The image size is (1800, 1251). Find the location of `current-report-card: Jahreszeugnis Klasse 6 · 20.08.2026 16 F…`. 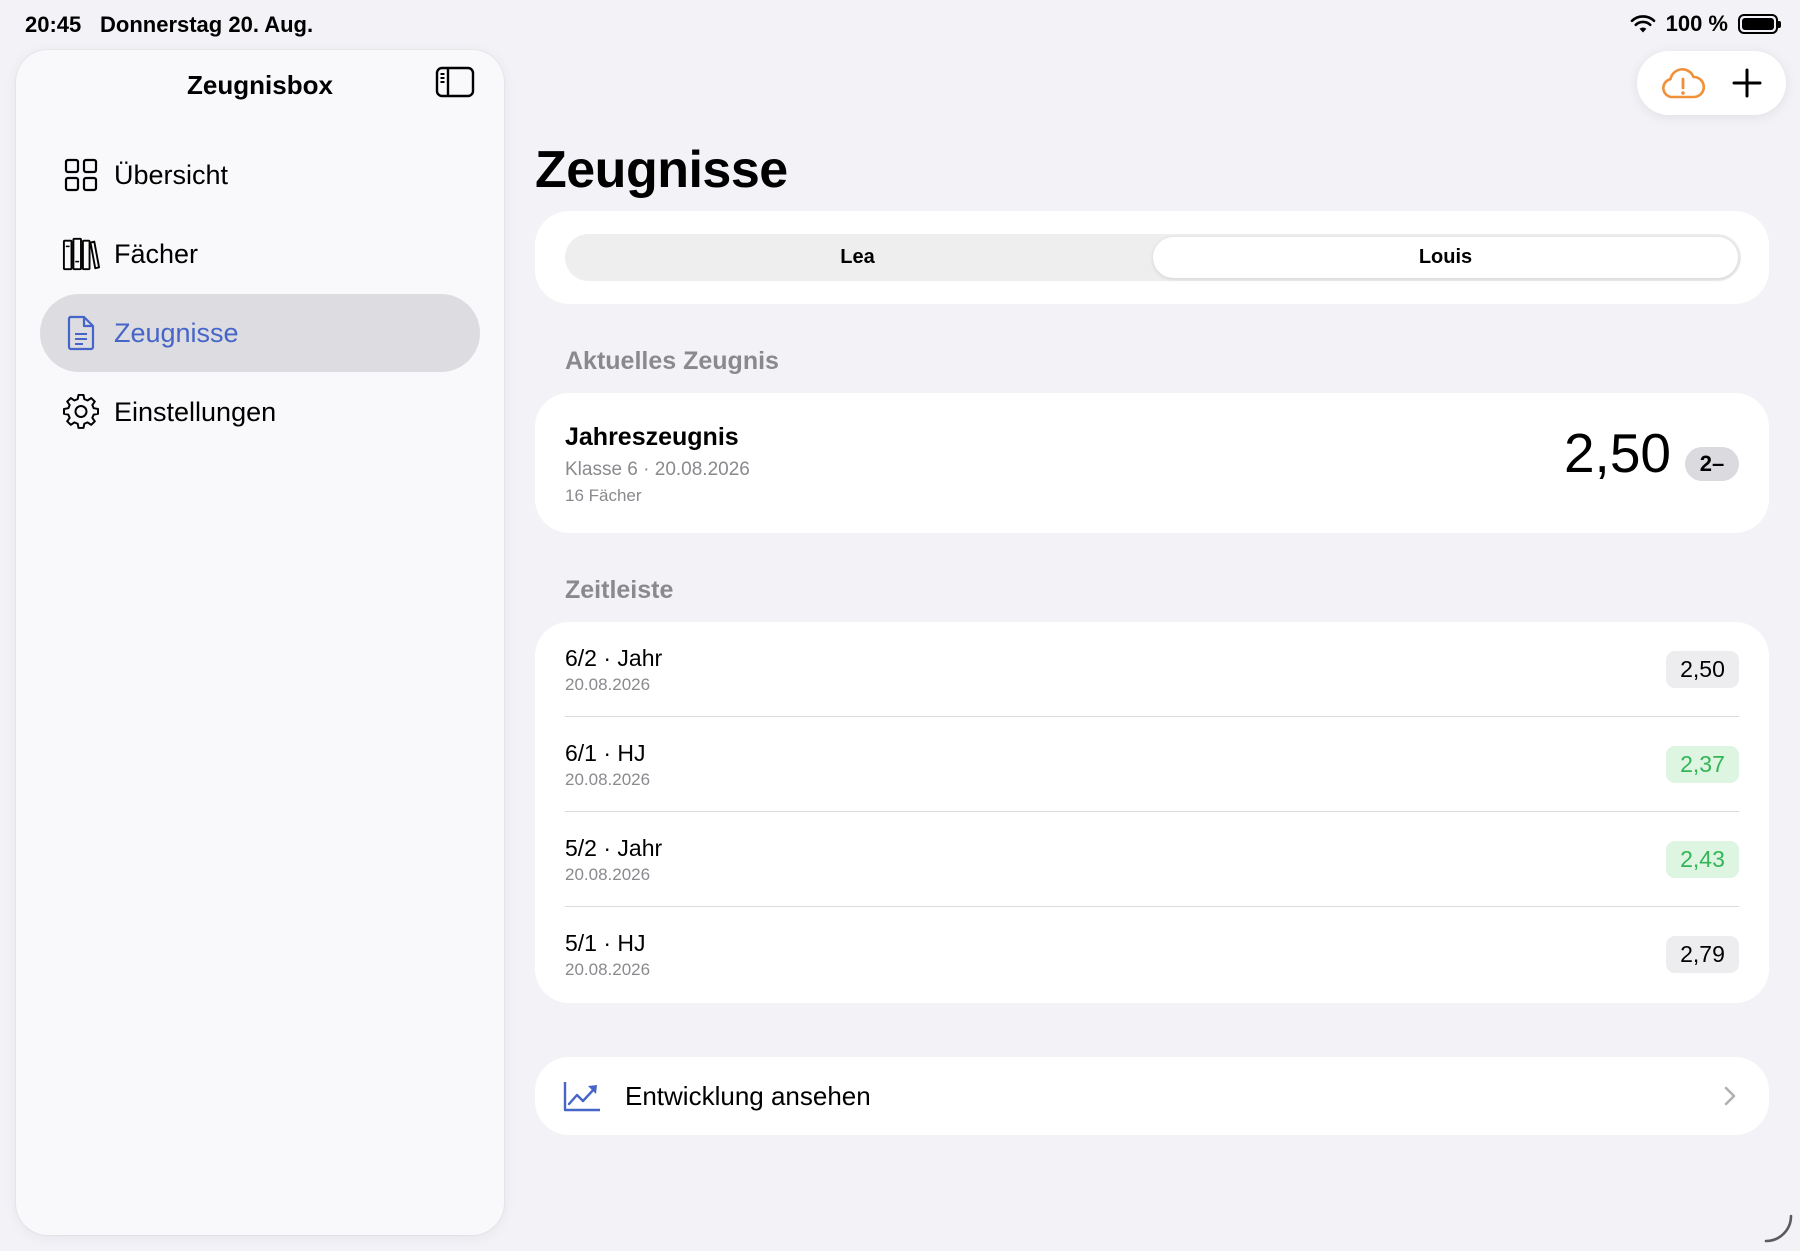

current-report-card: Jahreszeugnis Klasse 6 · 20.08.2026 16 F… is located at coordinates (1152, 463).